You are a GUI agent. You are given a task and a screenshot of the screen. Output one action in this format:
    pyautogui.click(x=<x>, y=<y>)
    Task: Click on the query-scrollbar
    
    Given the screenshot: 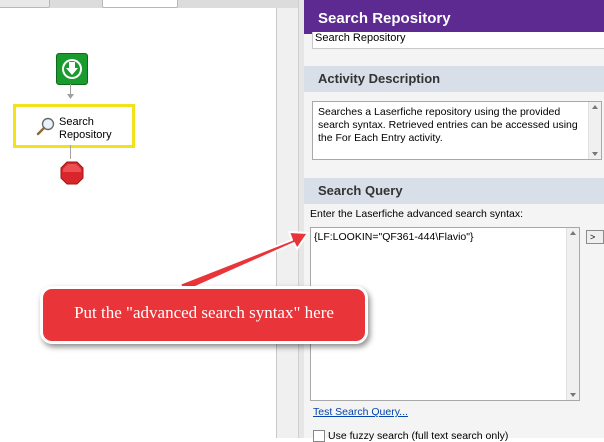 What is the action you would take?
    pyautogui.click(x=572, y=314)
    